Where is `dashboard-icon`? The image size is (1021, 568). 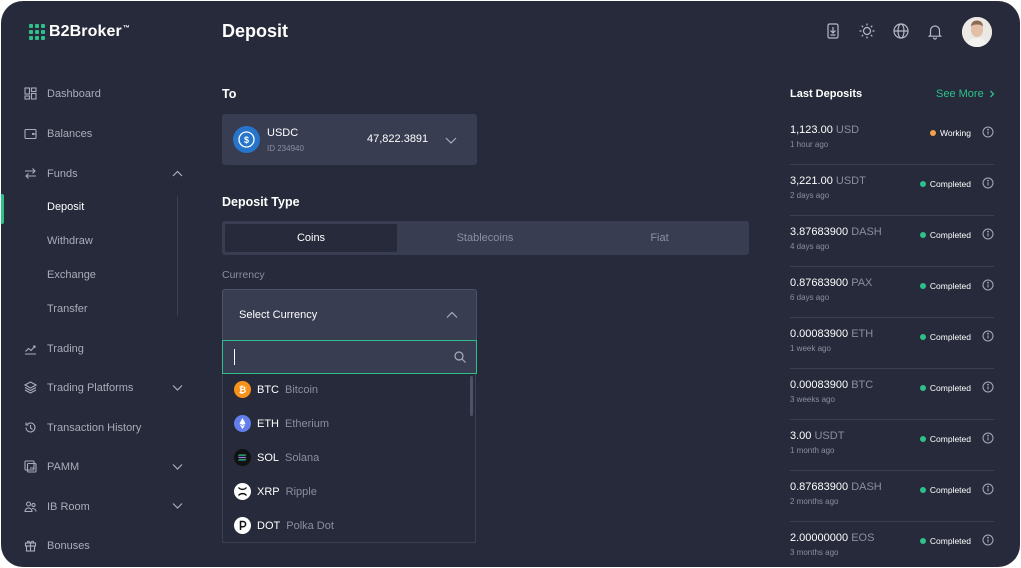 dashboard-icon is located at coordinates (30, 93).